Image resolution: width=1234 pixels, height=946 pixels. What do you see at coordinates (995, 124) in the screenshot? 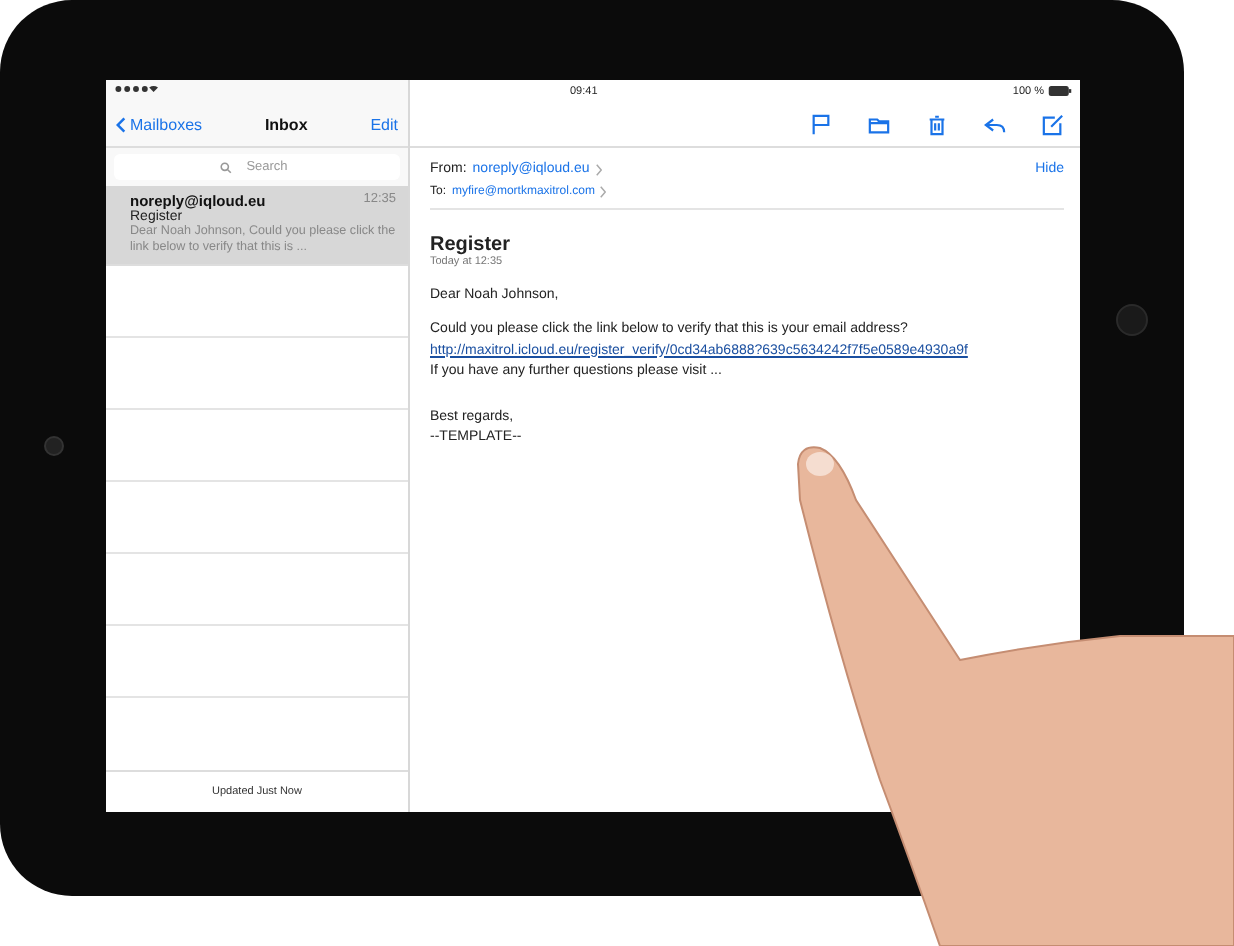
I see `reply-icon` at bounding box center [995, 124].